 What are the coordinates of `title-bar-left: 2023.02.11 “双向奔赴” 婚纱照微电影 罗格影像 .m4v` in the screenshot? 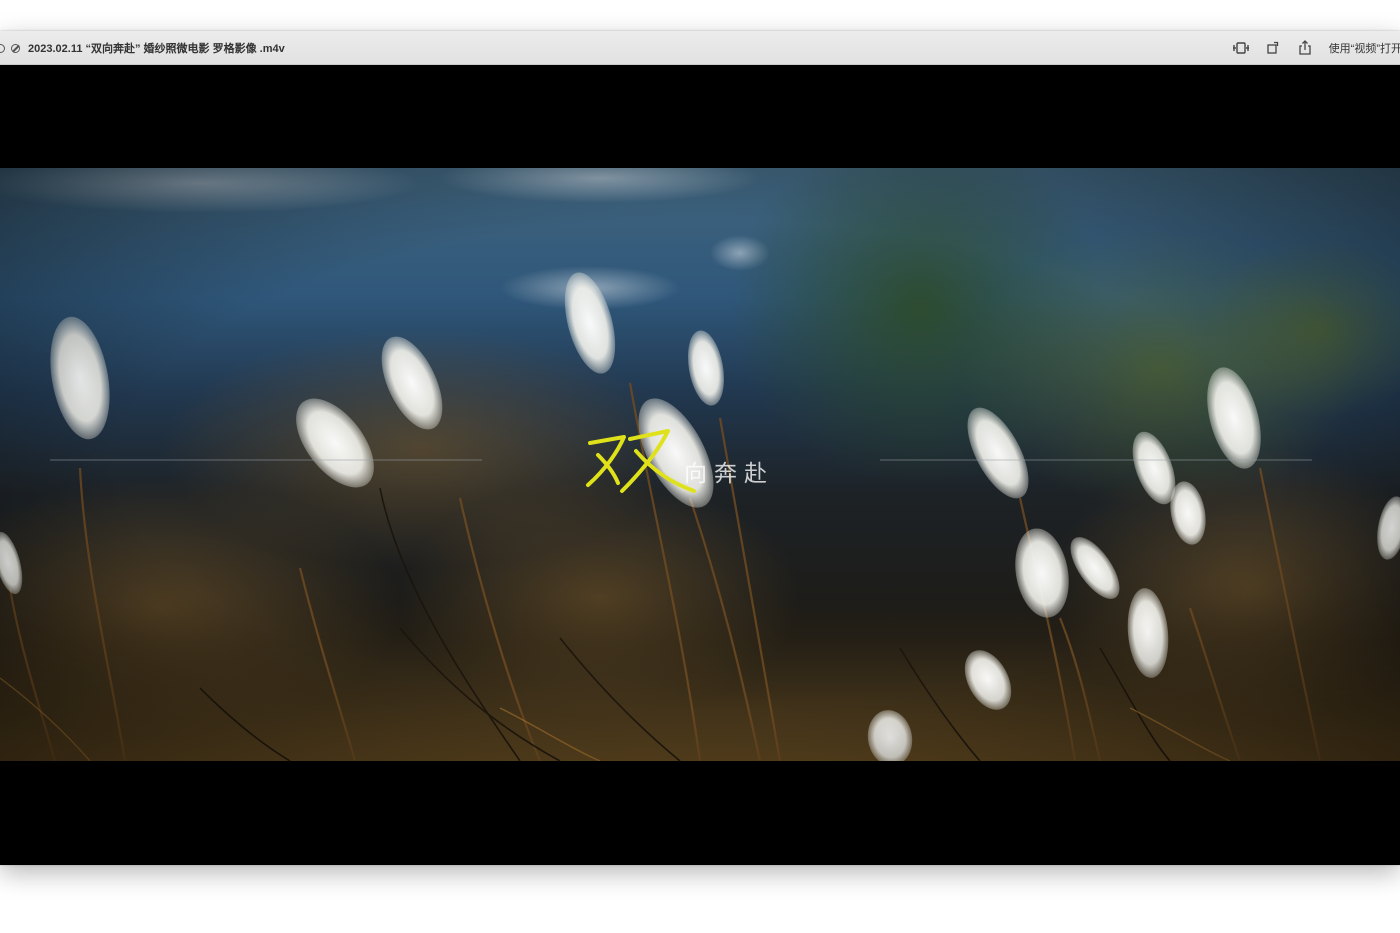 It's located at (142, 48).